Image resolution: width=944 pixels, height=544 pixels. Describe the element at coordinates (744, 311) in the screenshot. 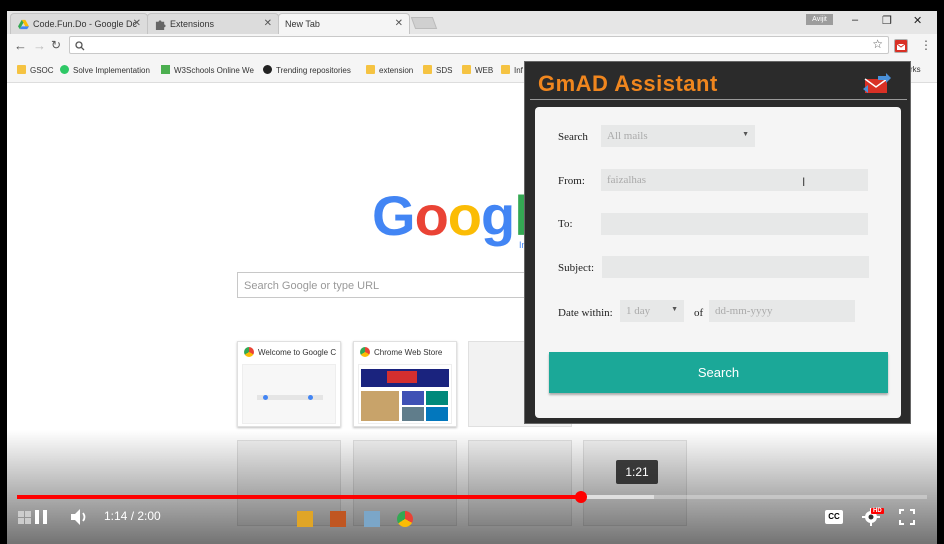

I see `date-placeholder: dd-mm-yyyy` at that location.